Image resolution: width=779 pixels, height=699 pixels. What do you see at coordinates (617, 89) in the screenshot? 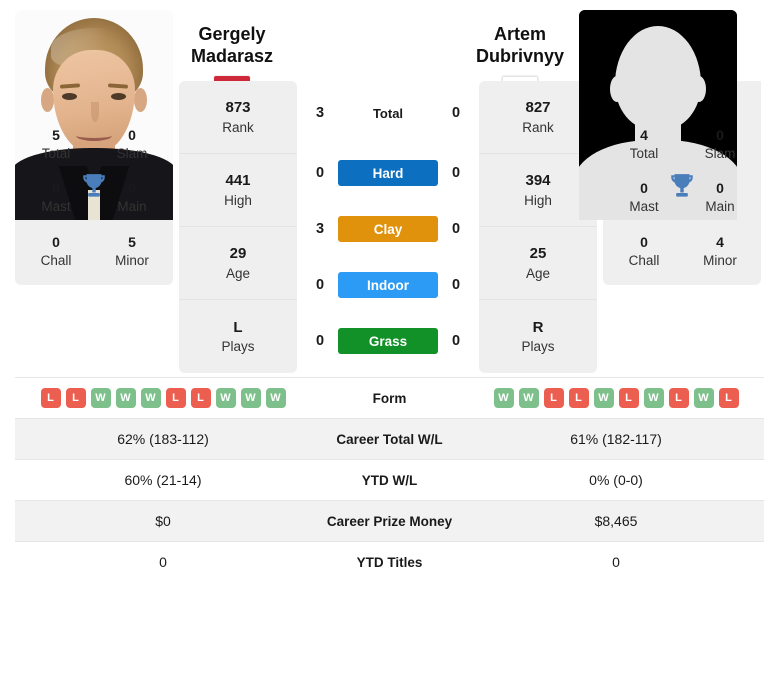
I see `avatar-ear-left-shape` at bounding box center [617, 89].